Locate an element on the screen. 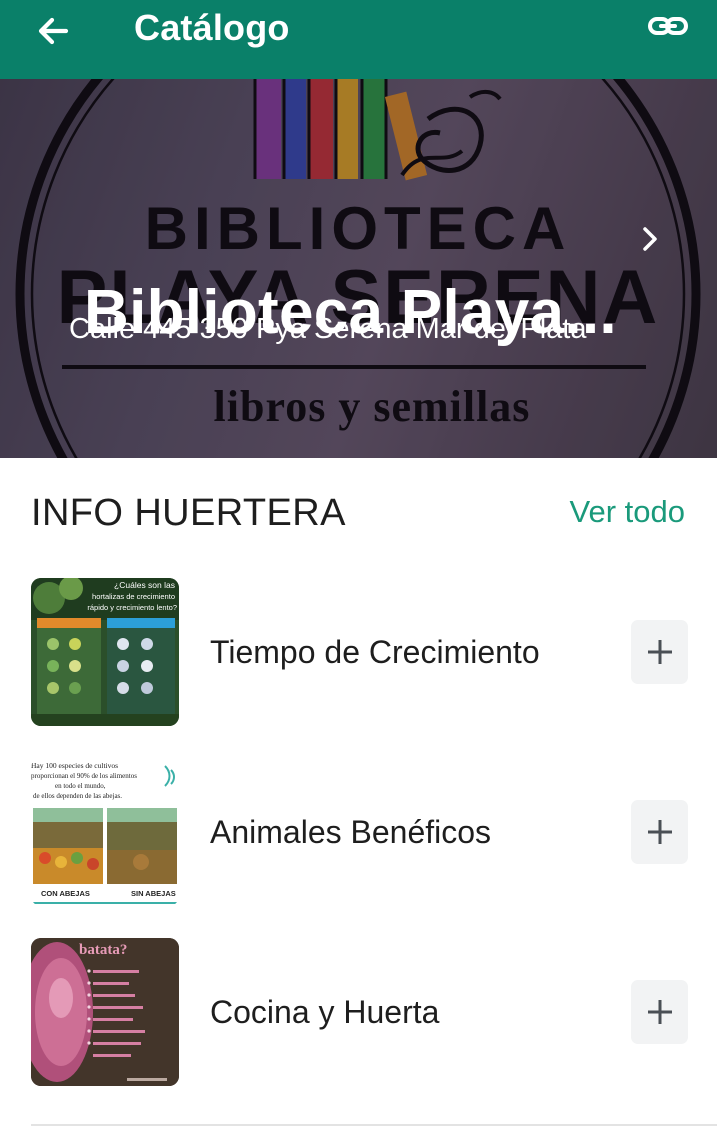  thumb-text: batata? is located at coordinates (103, 950).